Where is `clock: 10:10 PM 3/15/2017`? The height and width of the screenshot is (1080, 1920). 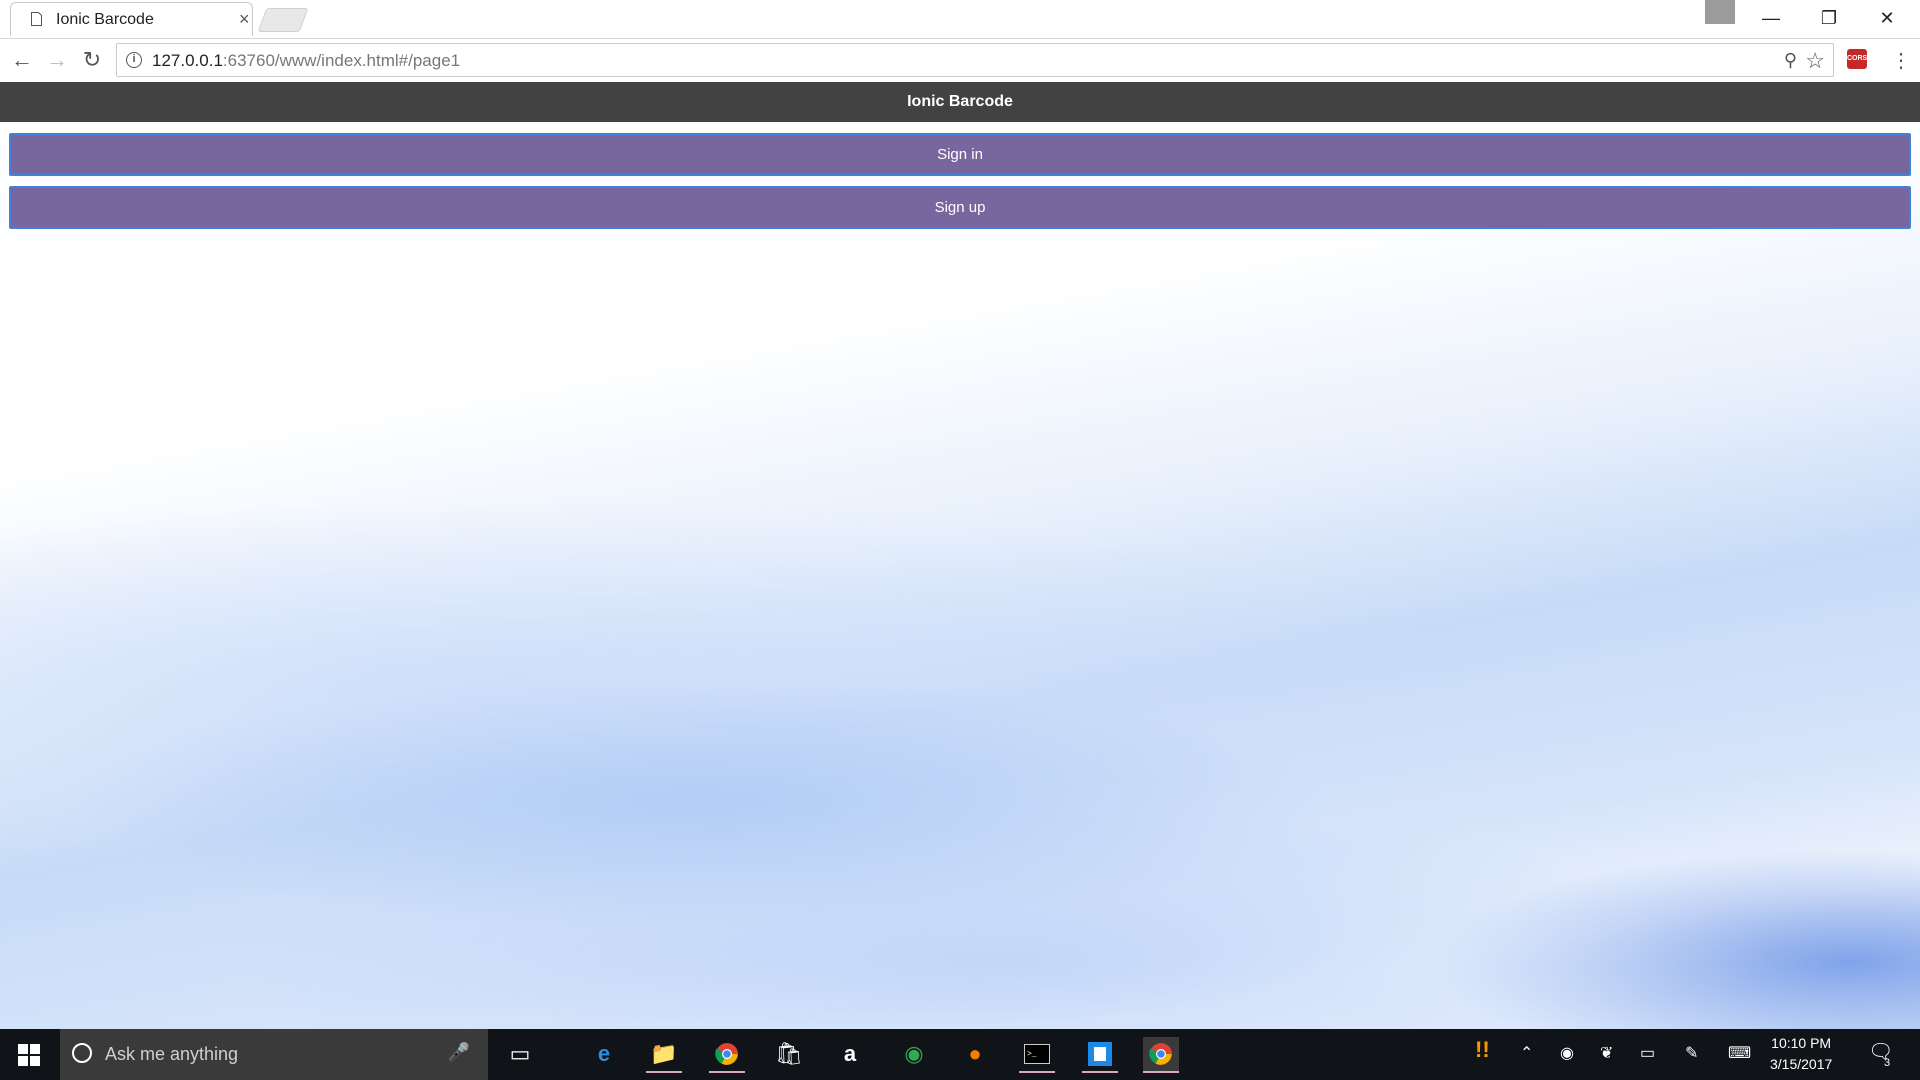 clock: 10:10 PM 3/15/2017 is located at coordinates (1801, 1054).